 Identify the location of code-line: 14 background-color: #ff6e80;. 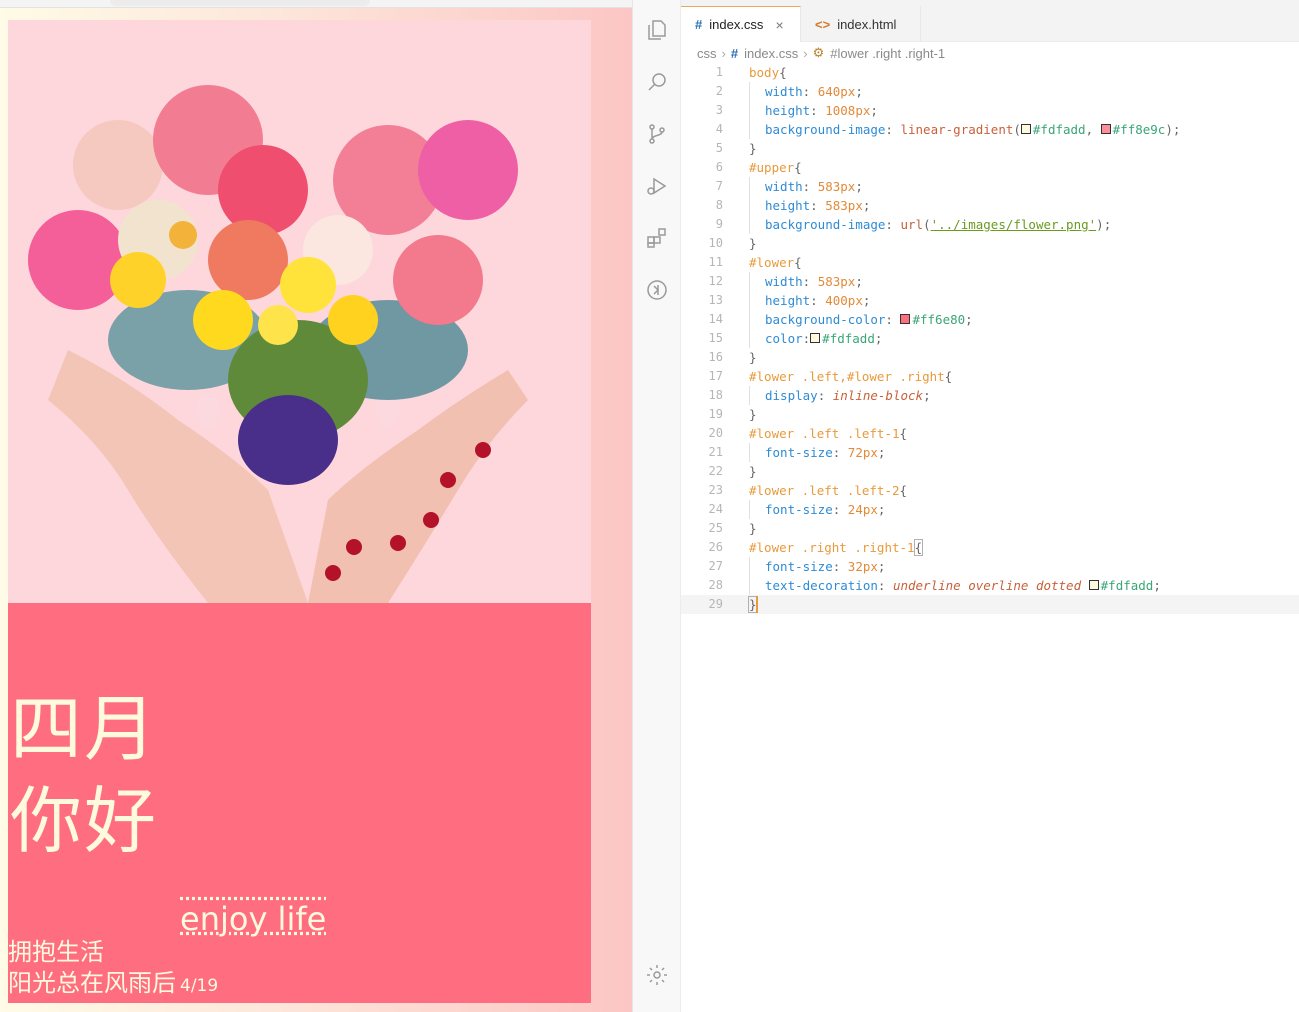
(990, 319).